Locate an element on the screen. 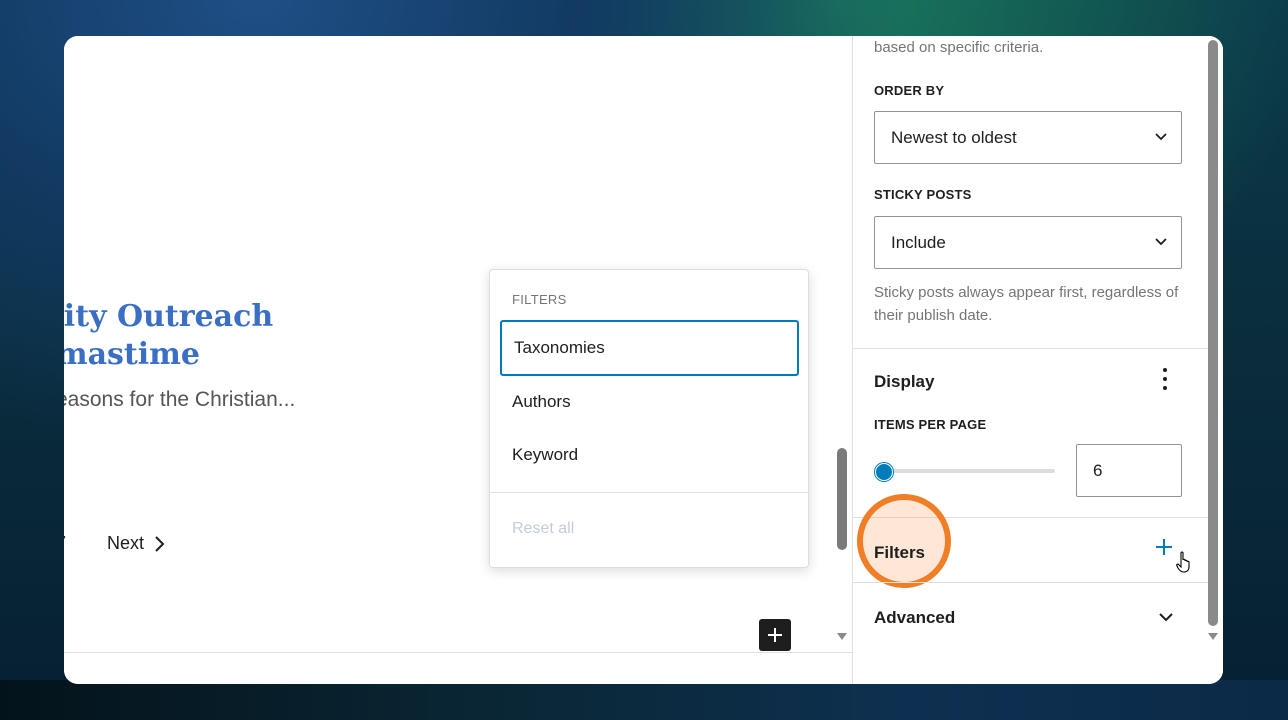  filters-panel-title: Filters is located at coordinates (900, 552).